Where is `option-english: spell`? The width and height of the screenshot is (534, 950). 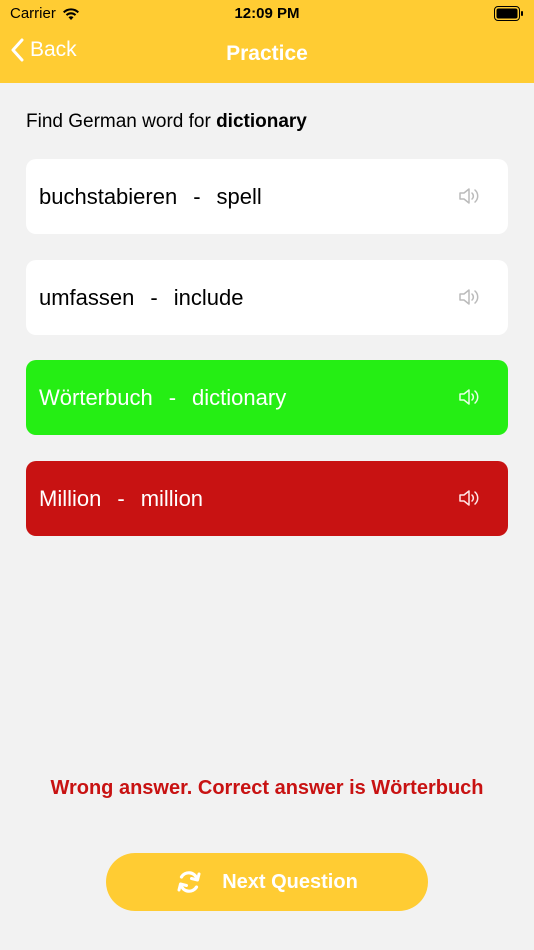 option-english: spell is located at coordinates (239, 196).